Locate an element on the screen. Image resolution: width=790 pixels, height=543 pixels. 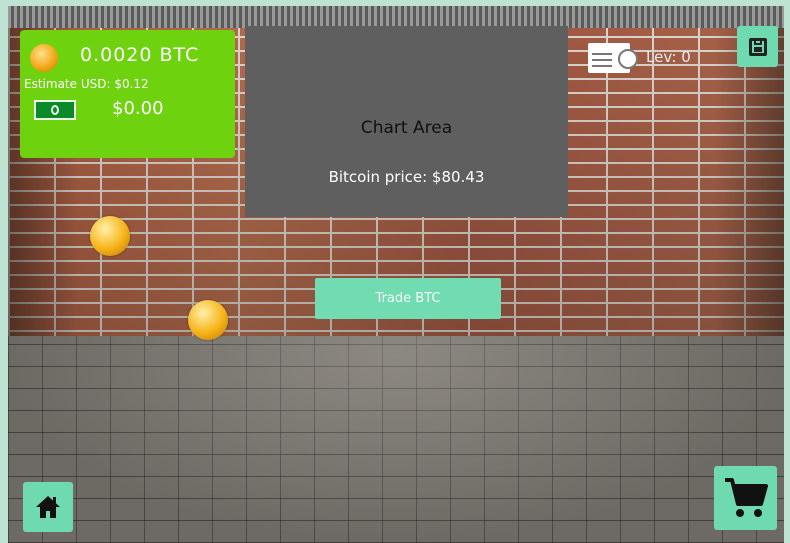
trade-btc-button: Trade BTC is located at coordinates (408, 298).